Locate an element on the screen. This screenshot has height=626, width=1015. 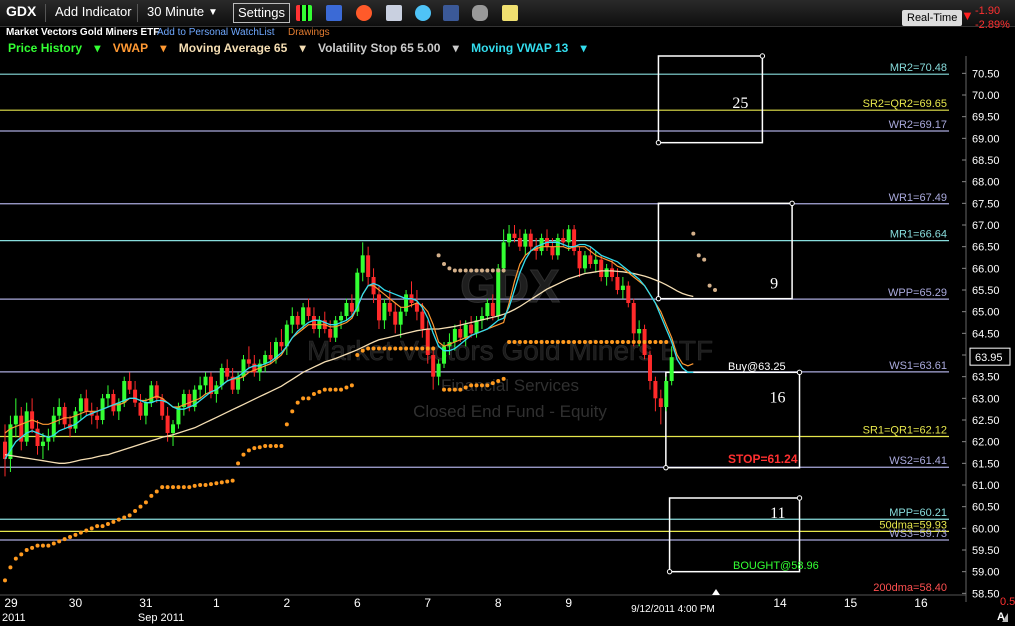
y-tick-label: 62.50 is located at coordinates (986, 421).